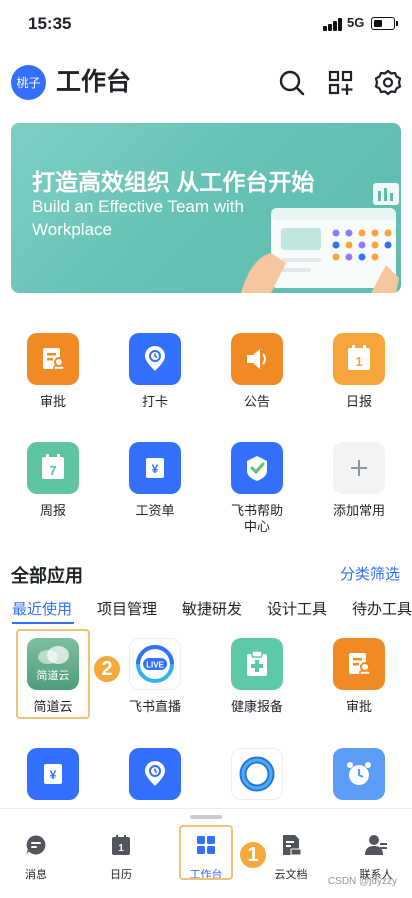 The image size is (412, 898). What do you see at coordinates (53, 674) in the screenshot?
I see `highlight-jiandaoyun` at bounding box center [53, 674].